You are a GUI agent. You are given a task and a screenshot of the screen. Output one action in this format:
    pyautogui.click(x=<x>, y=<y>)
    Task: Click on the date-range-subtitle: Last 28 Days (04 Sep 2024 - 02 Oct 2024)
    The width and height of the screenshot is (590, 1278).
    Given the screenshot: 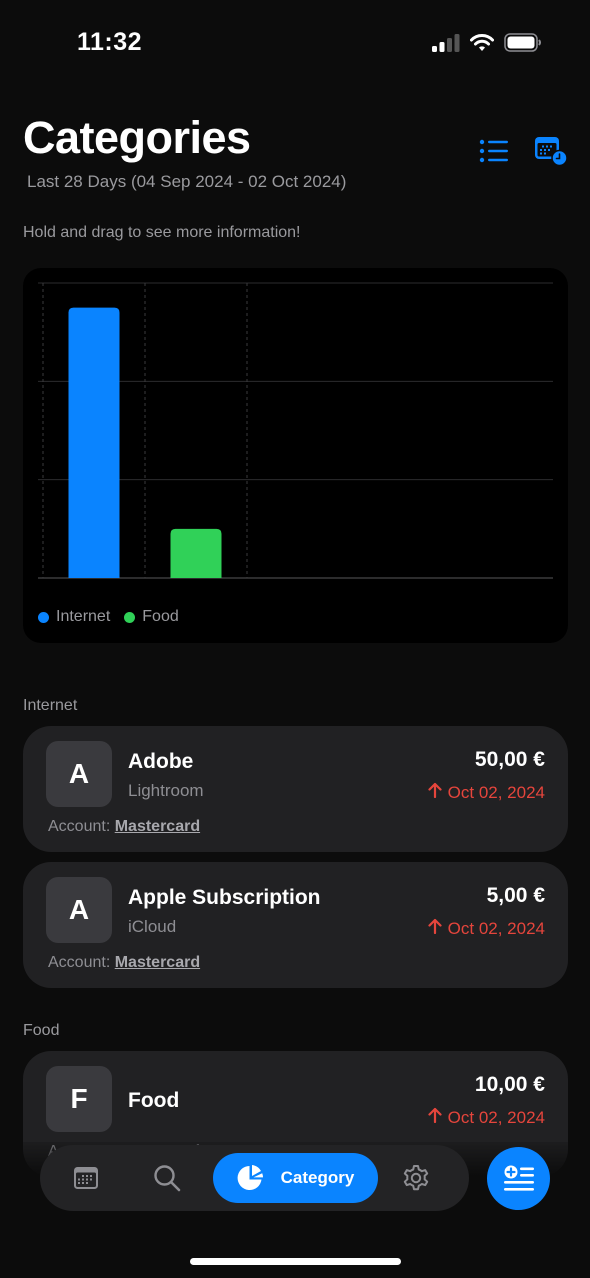 What is the action you would take?
    pyautogui.click(x=187, y=181)
    